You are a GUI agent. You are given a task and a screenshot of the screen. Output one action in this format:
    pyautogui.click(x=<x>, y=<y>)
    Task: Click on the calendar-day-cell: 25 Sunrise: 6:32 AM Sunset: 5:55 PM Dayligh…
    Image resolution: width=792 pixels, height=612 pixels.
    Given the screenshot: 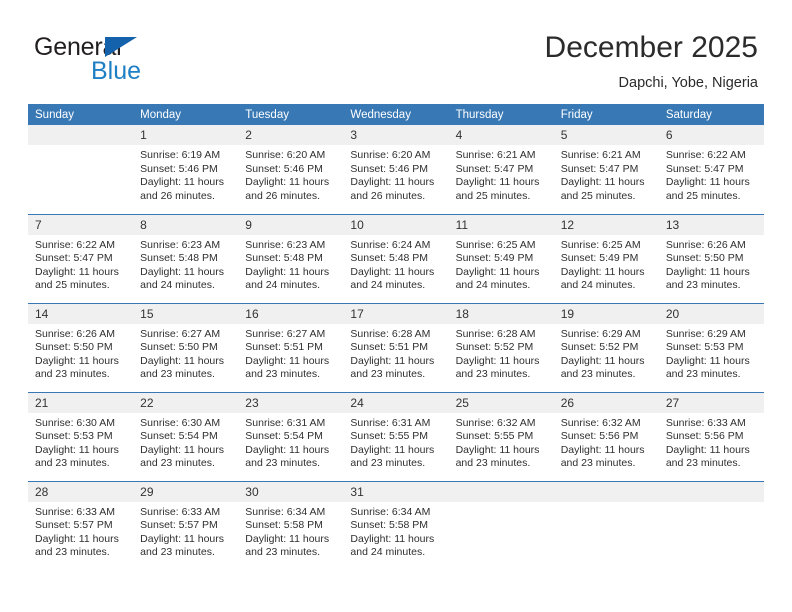 What is the action you would take?
    pyautogui.click(x=501, y=436)
    